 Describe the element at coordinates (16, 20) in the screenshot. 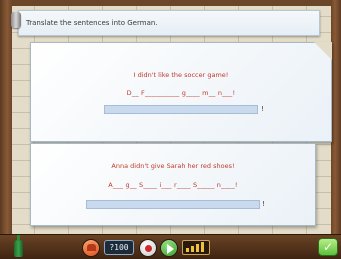

I see `pin-icon` at that location.